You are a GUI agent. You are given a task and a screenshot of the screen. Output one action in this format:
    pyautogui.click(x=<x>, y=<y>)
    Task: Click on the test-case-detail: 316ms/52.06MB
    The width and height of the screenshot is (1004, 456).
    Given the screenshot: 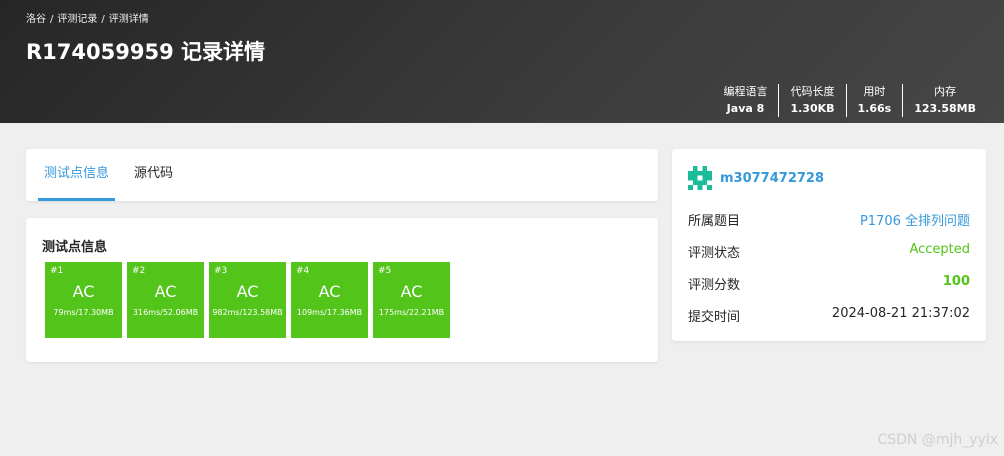 What is the action you would take?
    pyautogui.click(x=165, y=312)
    